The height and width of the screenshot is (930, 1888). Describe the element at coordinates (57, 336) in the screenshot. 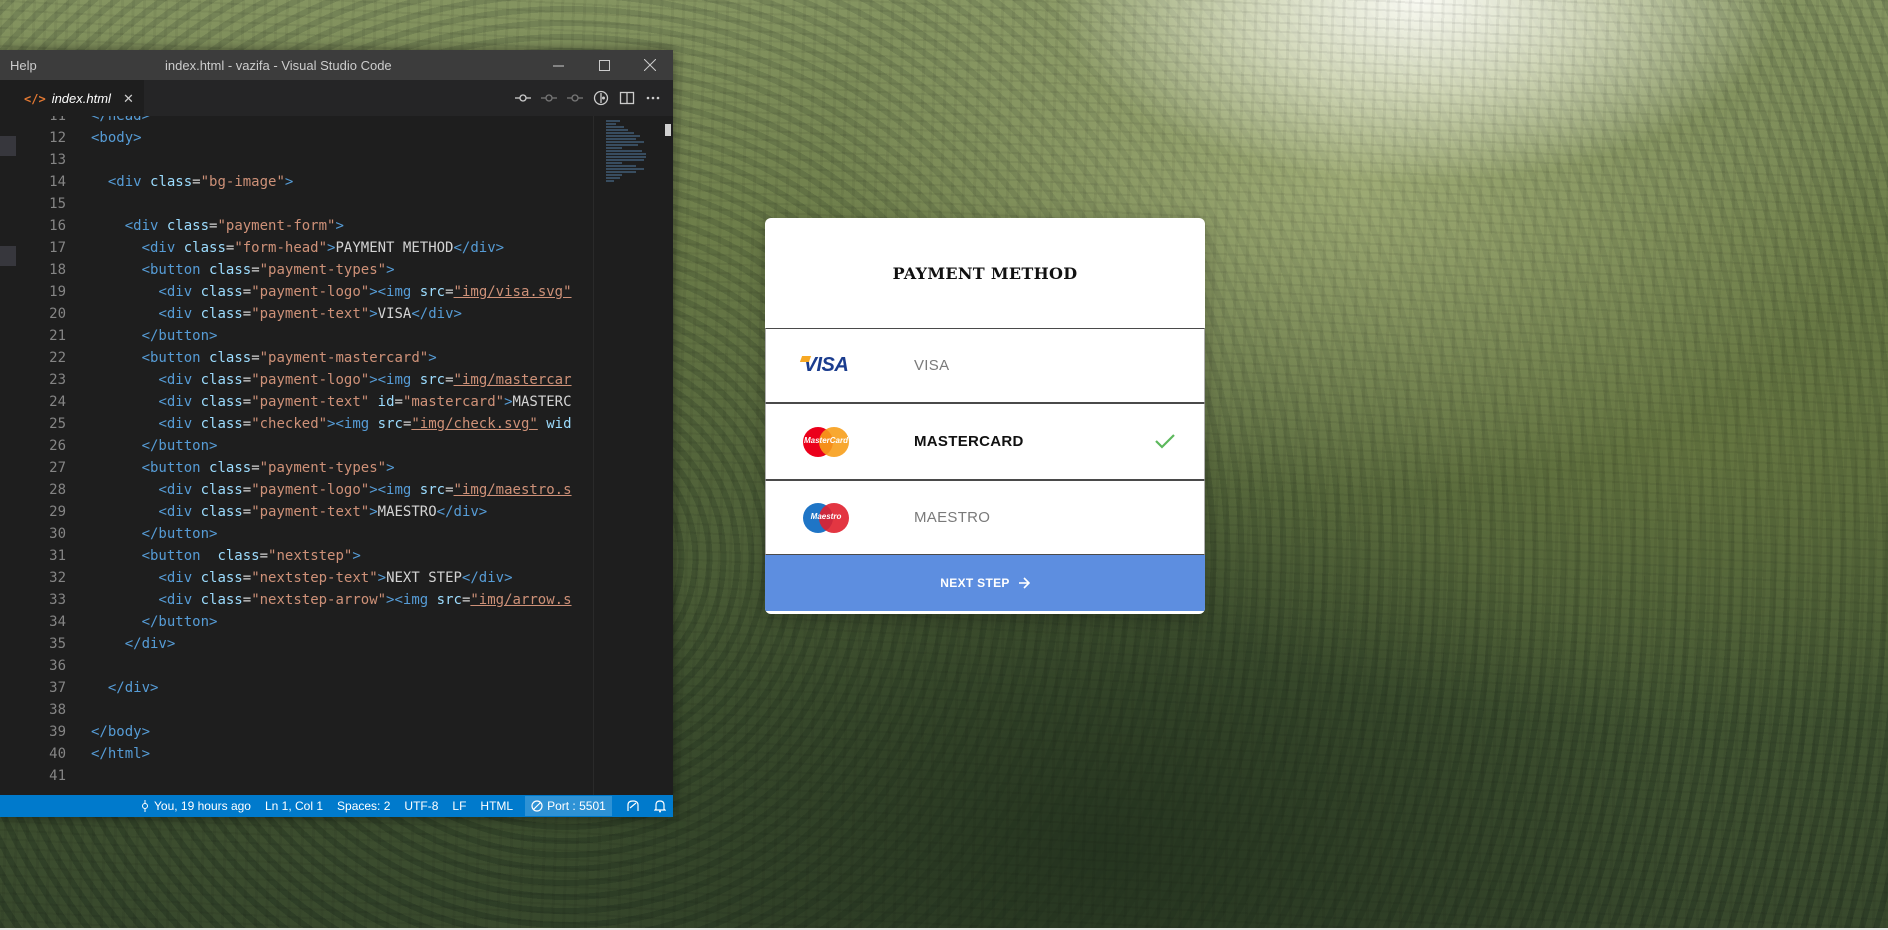

I see `line-number: 21` at that location.